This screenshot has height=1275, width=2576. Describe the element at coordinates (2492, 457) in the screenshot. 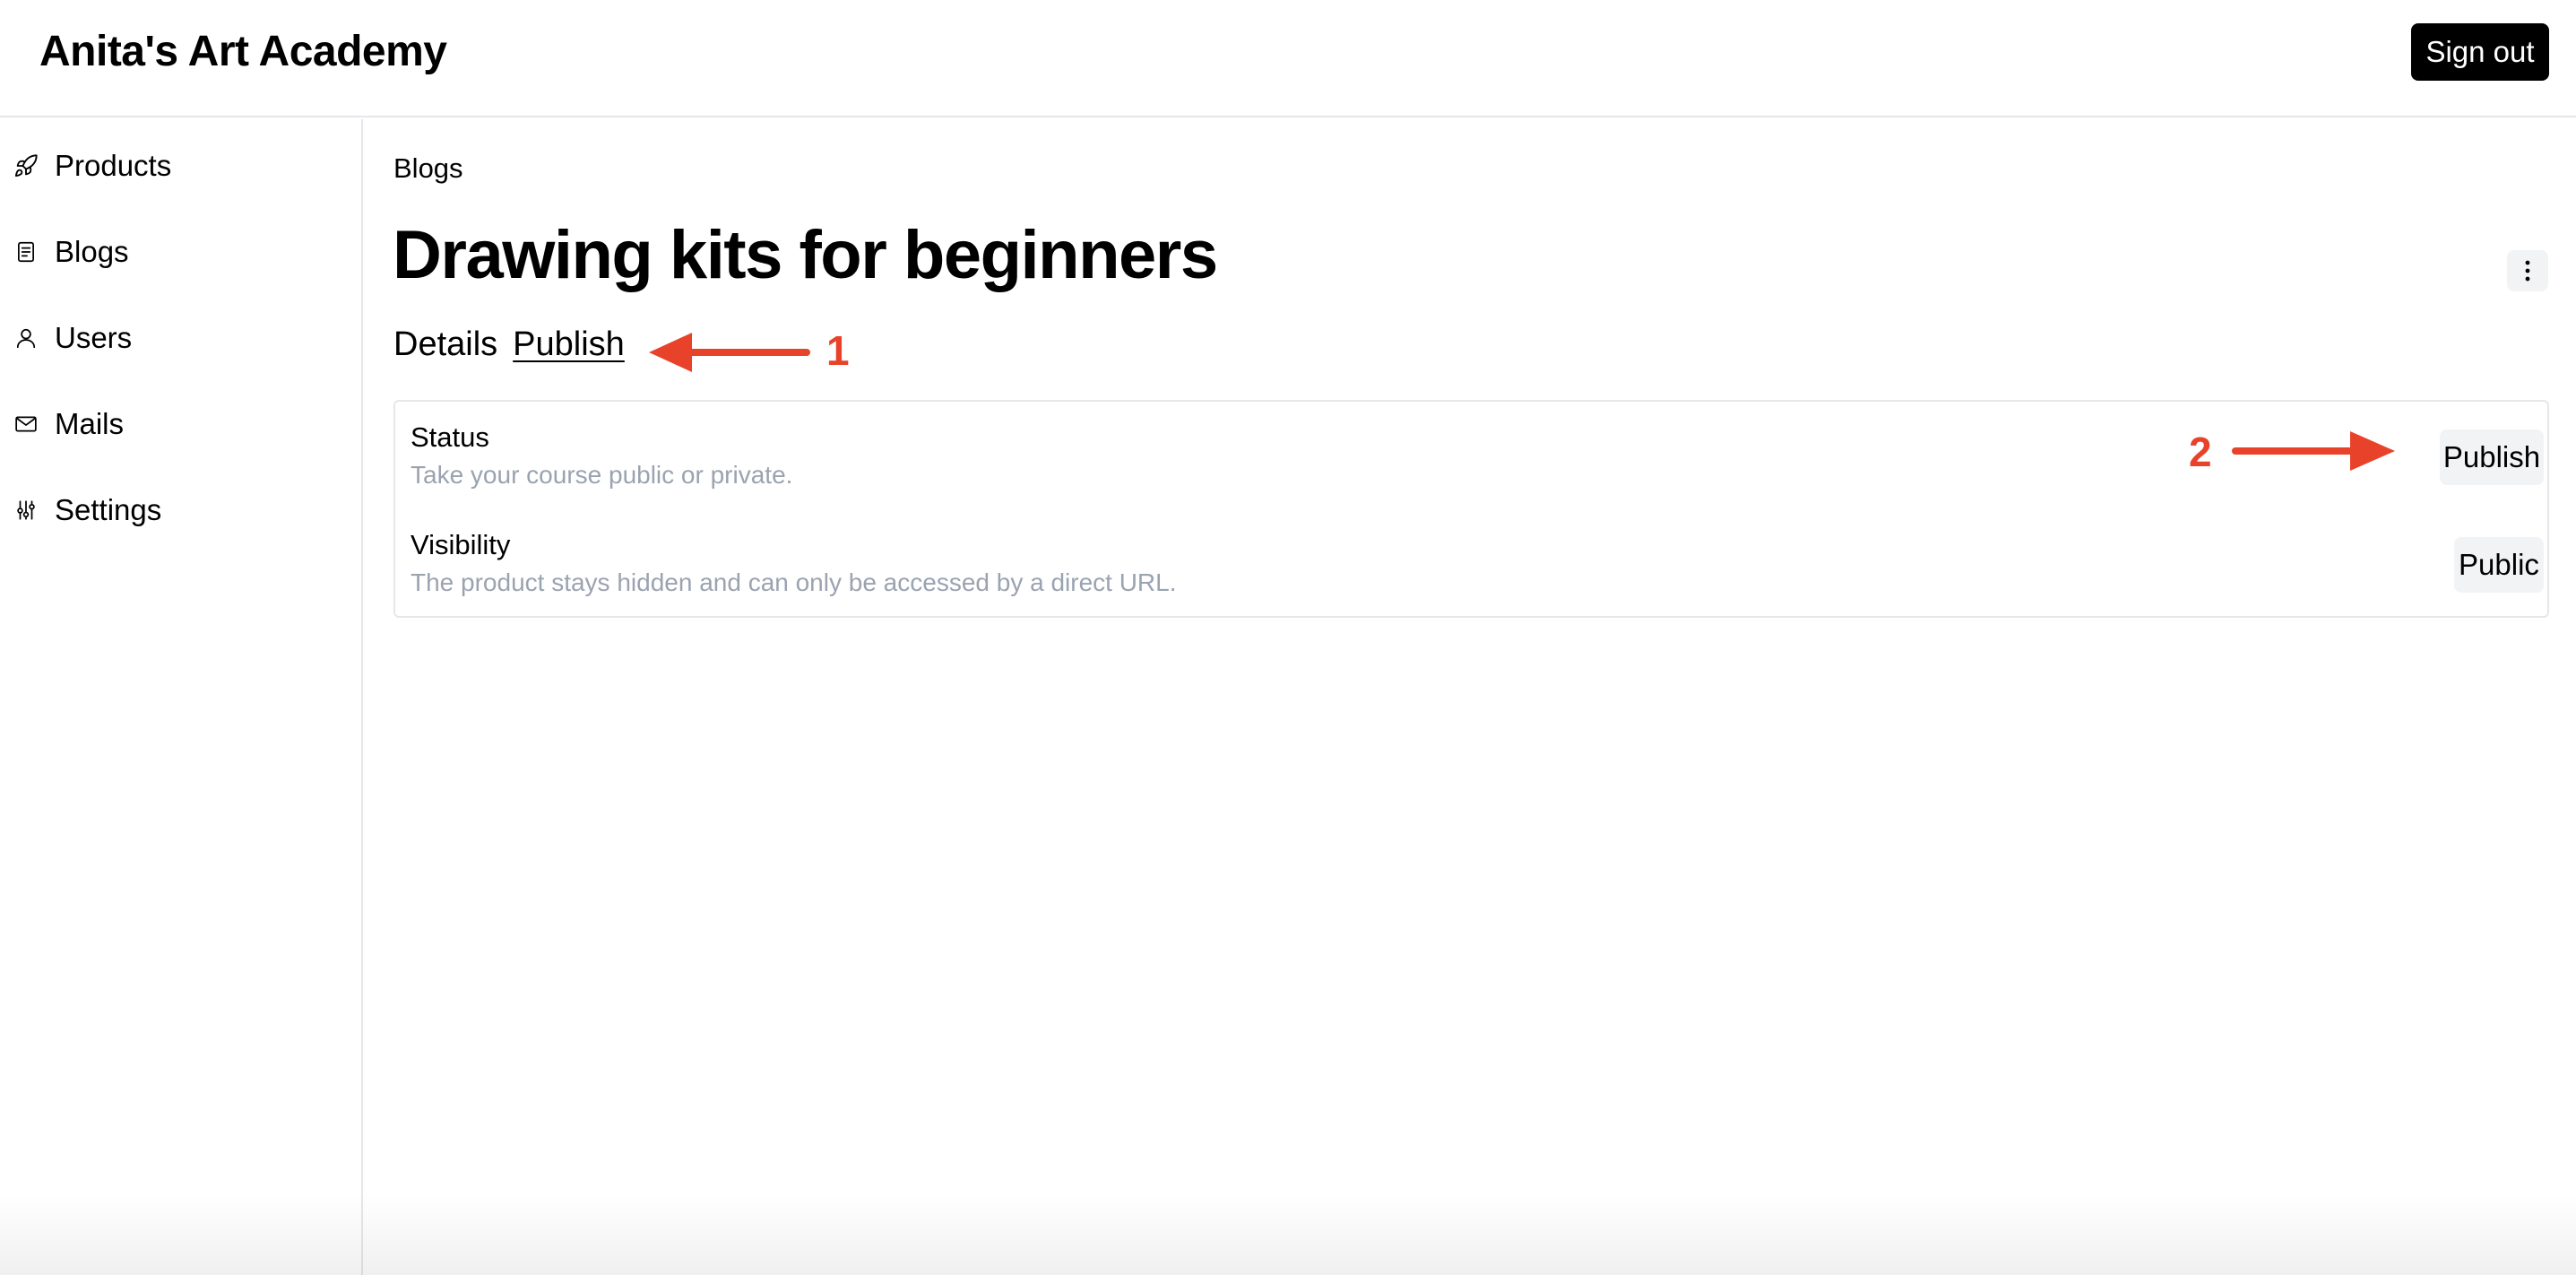

I see `publish-button: Publish` at that location.